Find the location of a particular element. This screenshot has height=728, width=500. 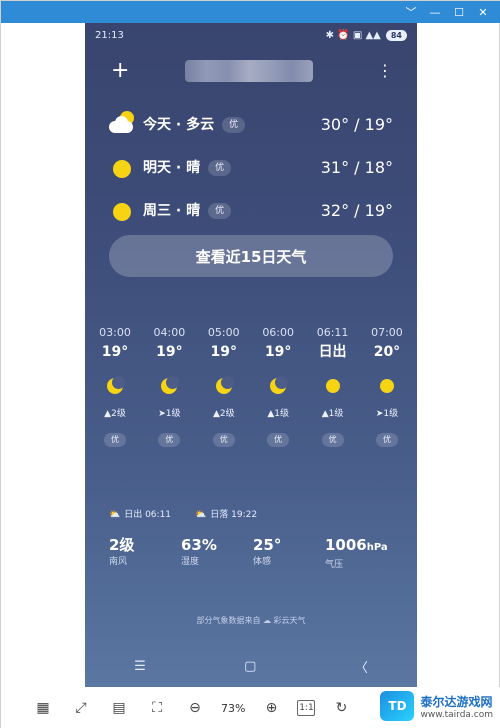

stat-humidity: 63% 湿度 is located at coordinates (217, 553).